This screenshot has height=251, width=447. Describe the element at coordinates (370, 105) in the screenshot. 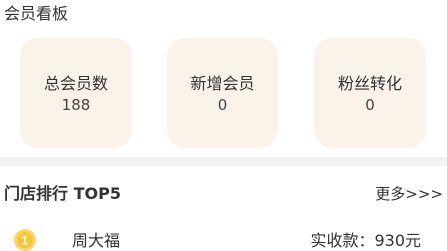

I see `card-fan-conversion-value: 0` at that location.